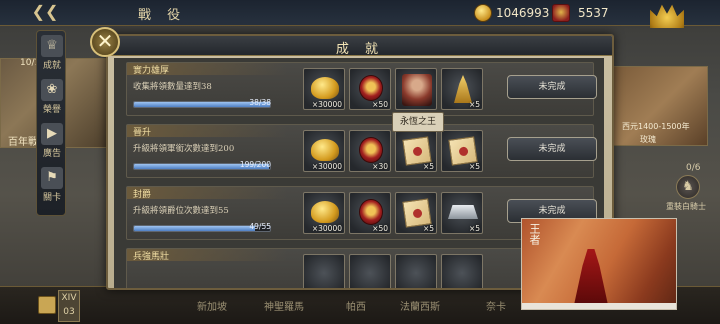 The image size is (720, 324). What do you see at coordinates (360, 49) in the screenshot?
I see `dialog-title: 成 就` at bounding box center [360, 49].